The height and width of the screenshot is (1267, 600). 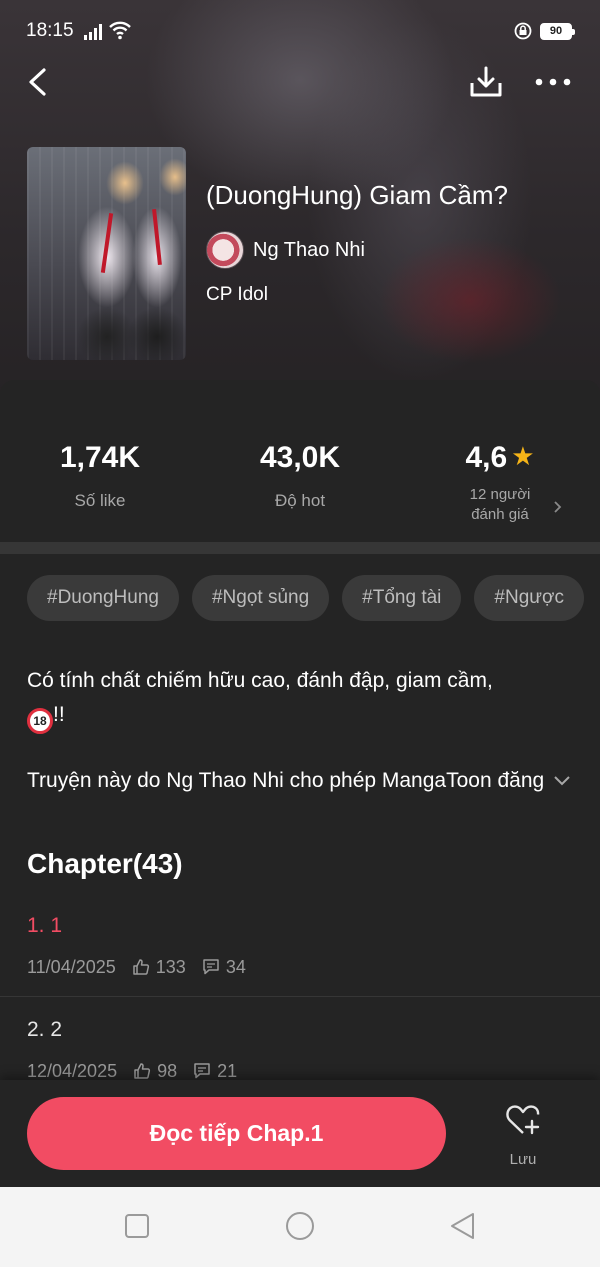 I want to click on back-icon, so click(x=39, y=82).